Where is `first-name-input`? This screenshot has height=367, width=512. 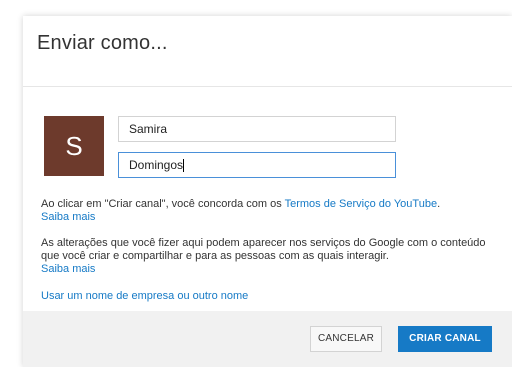
first-name-input is located at coordinates (257, 129).